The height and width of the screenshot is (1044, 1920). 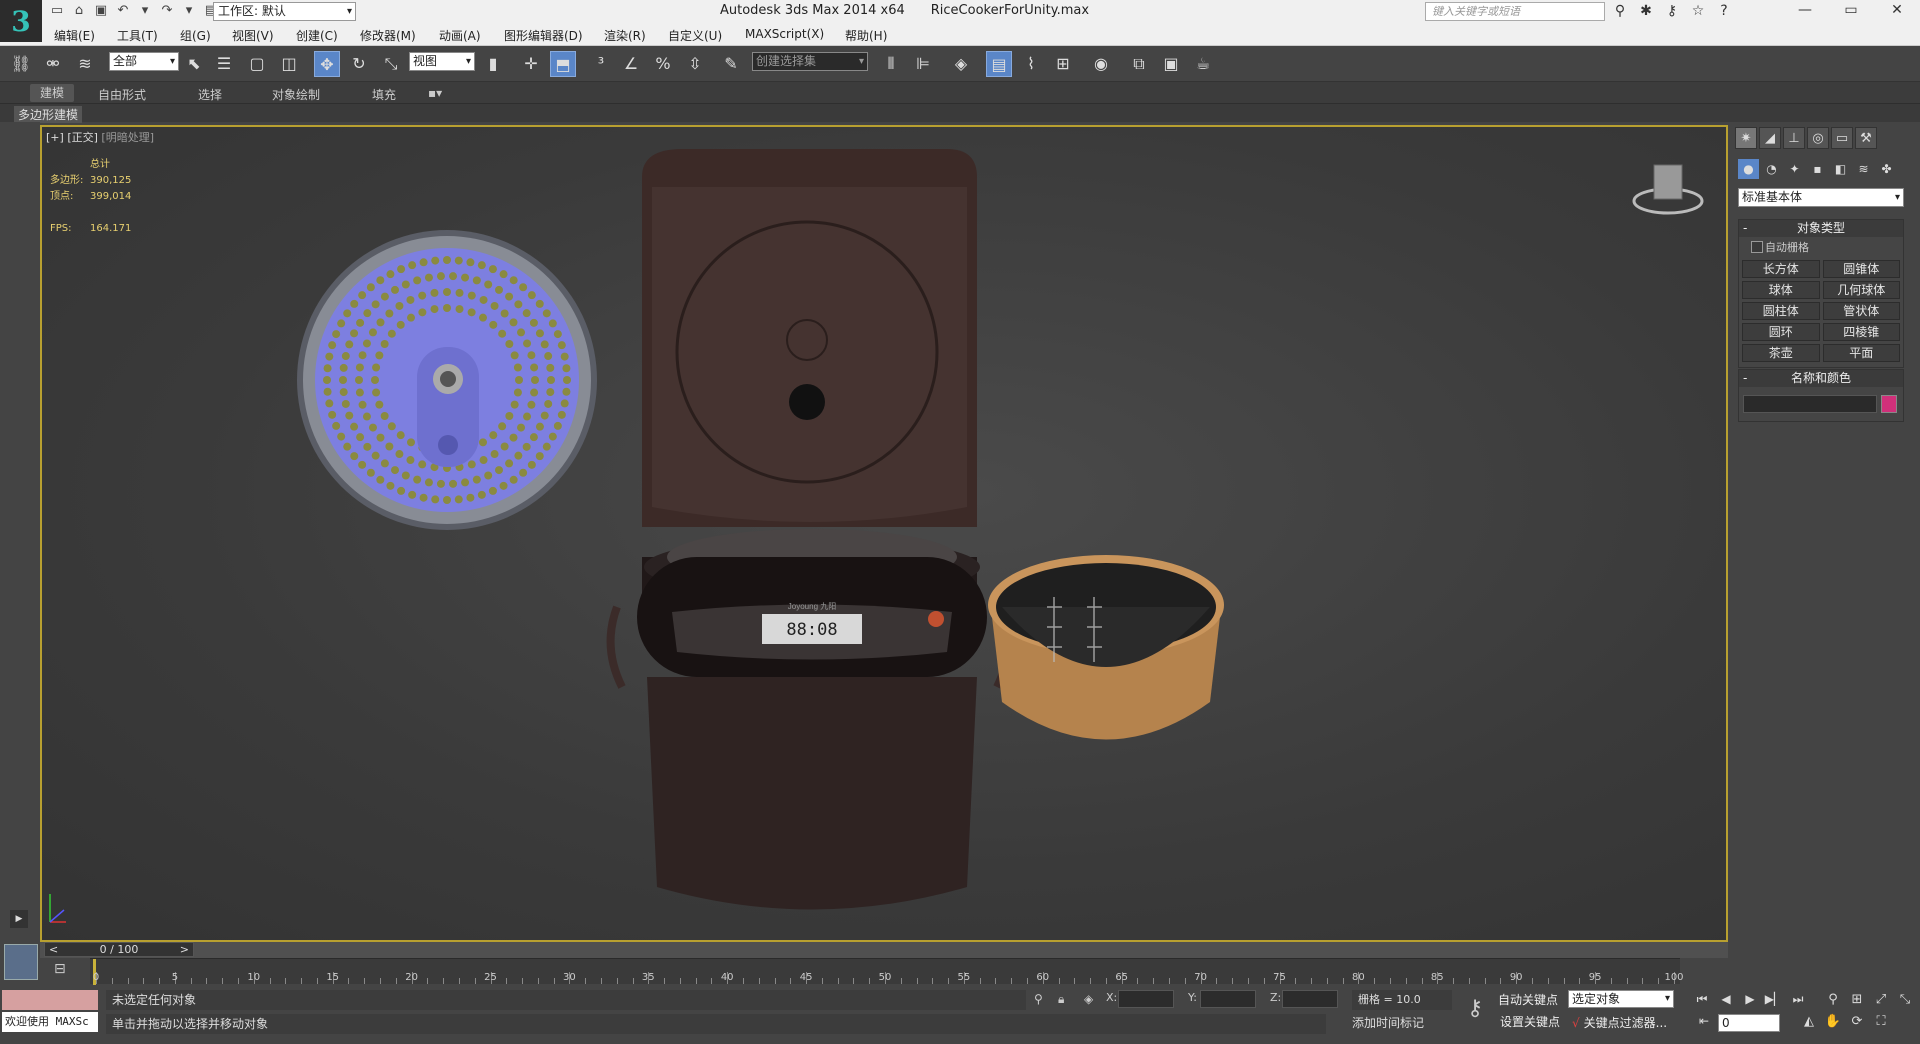 I want to click on ribbon-tab-object-paint: 对象绘制, so click(x=296, y=94).